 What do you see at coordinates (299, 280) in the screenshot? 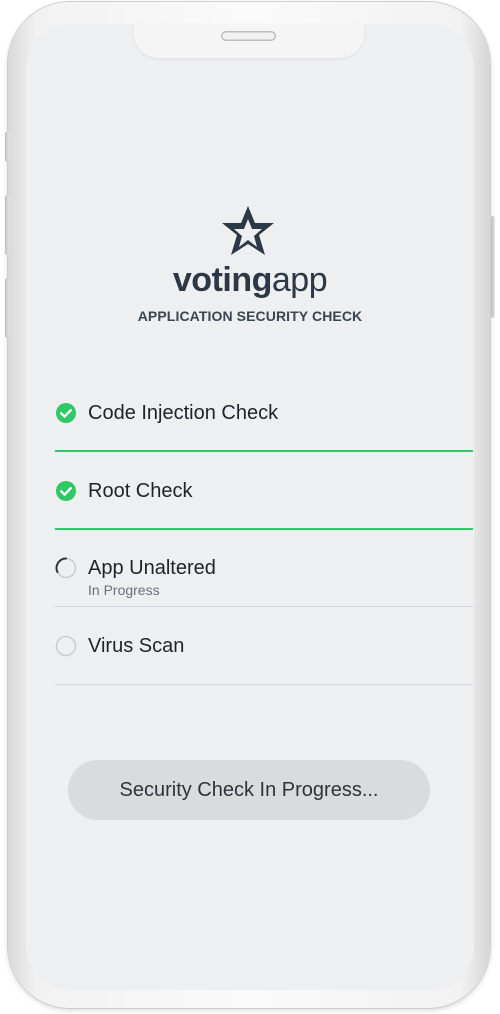
I see `brand-name-light: app` at bounding box center [299, 280].